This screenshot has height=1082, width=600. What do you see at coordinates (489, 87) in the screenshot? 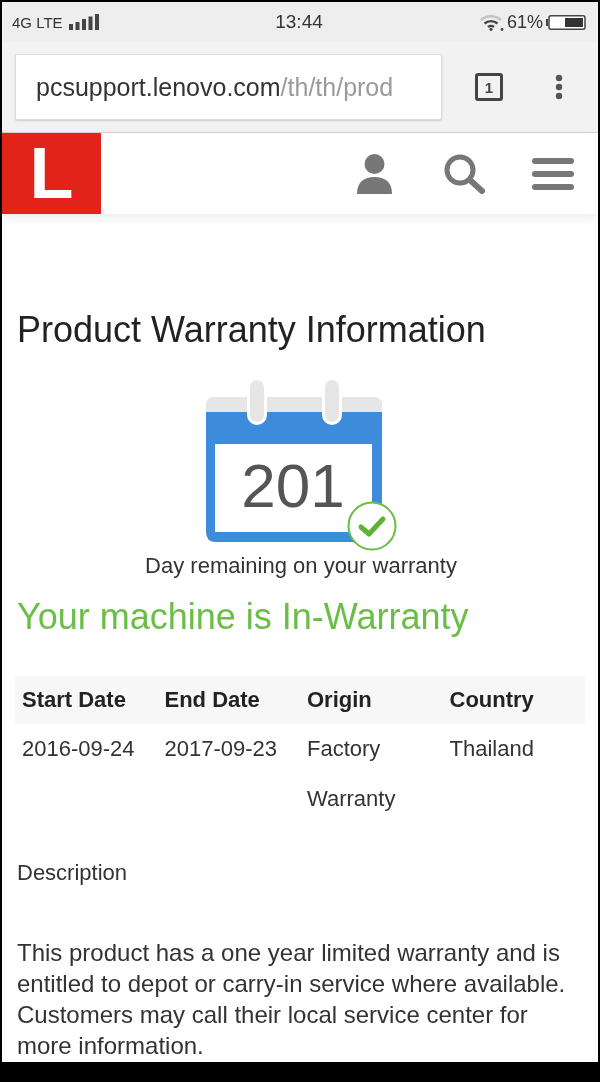
I see `tab-count-button: 1` at bounding box center [489, 87].